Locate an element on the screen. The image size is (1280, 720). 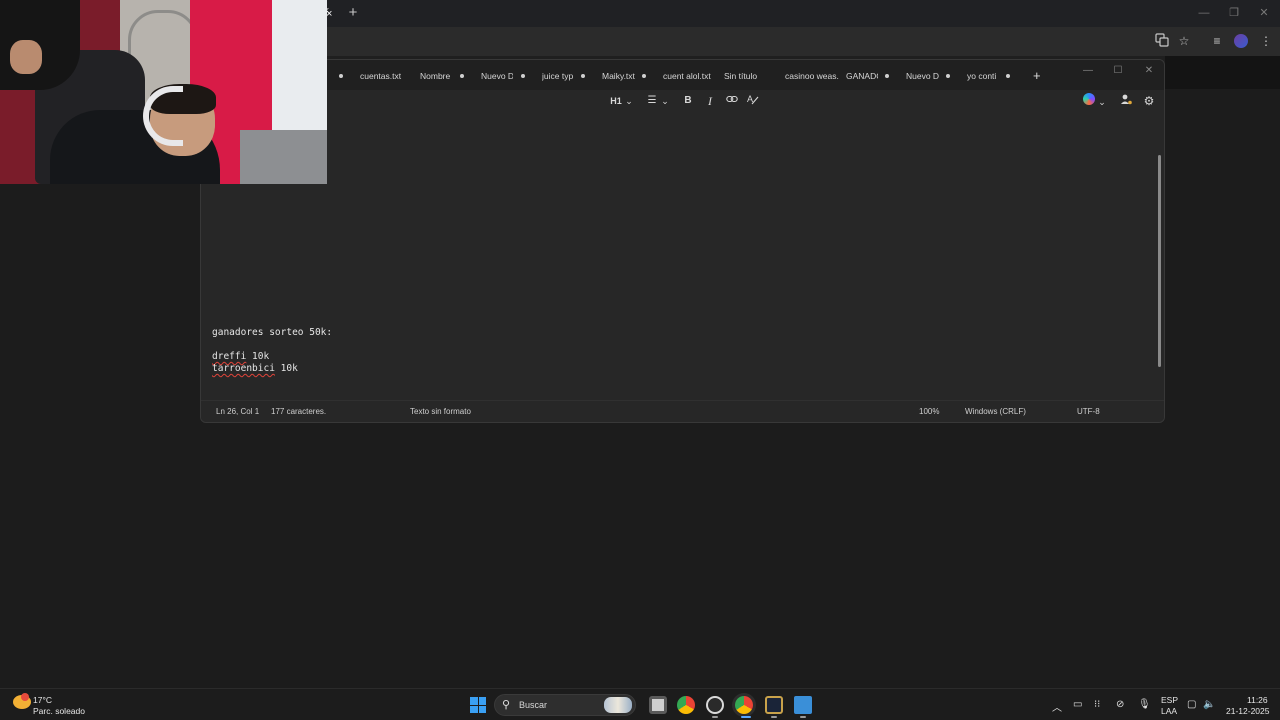
obs-icon is located at coordinates (715, 705).